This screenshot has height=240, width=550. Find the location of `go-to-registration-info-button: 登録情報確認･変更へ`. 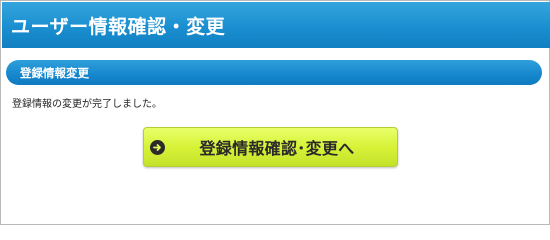

go-to-registration-info-button: 登録情報確認･変更へ is located at coordinates (270, 147).